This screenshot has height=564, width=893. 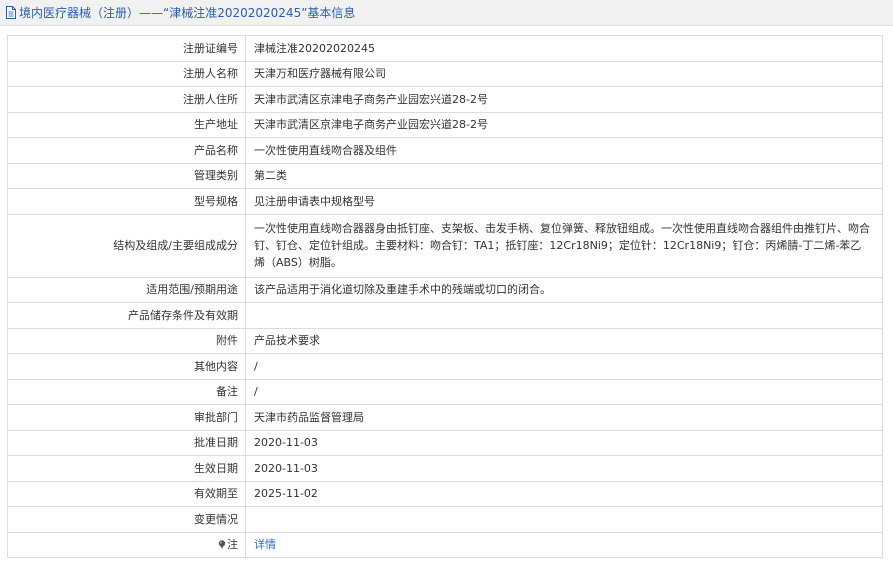 I want to click on table-row: 生效日期 2020-11-03, so click(x=445, y=468).